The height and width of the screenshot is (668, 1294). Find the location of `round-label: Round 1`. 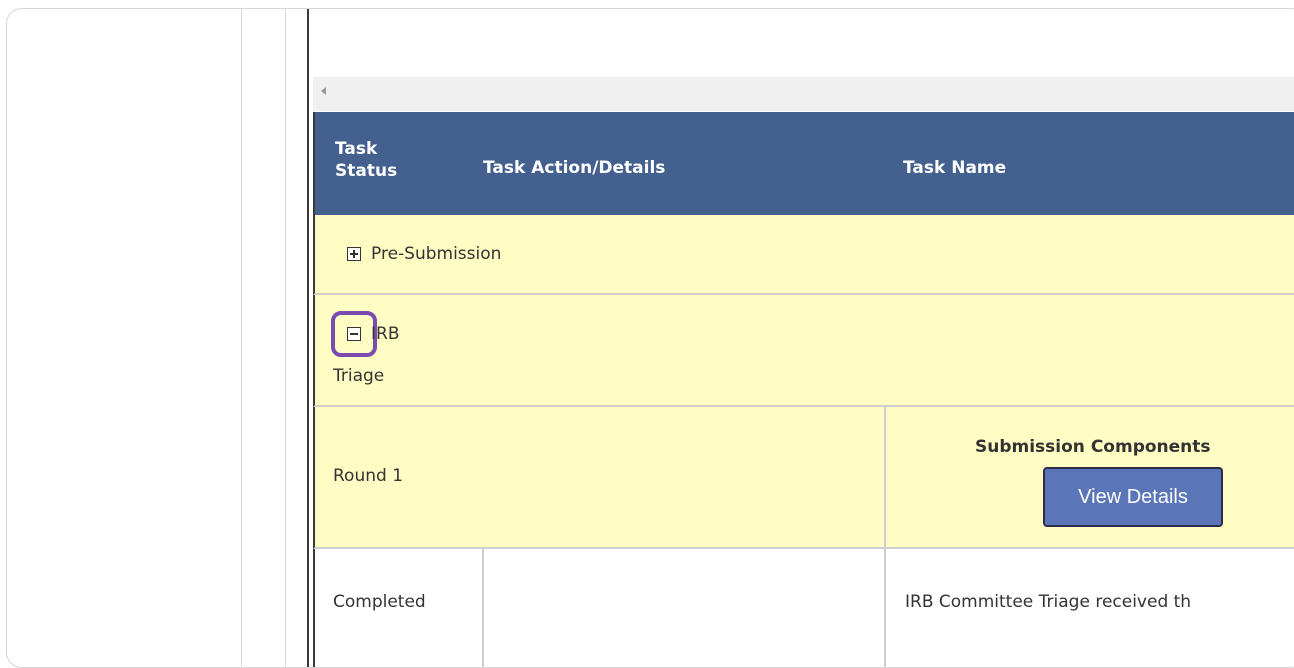

round-label: Round 1 is located at coordinates (368, 476).